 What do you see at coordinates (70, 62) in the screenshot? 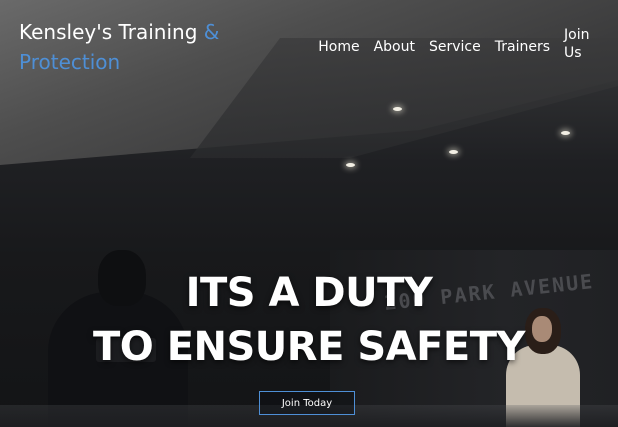
I see `brand-name-second: Protection` at bounding box center [70, 62].